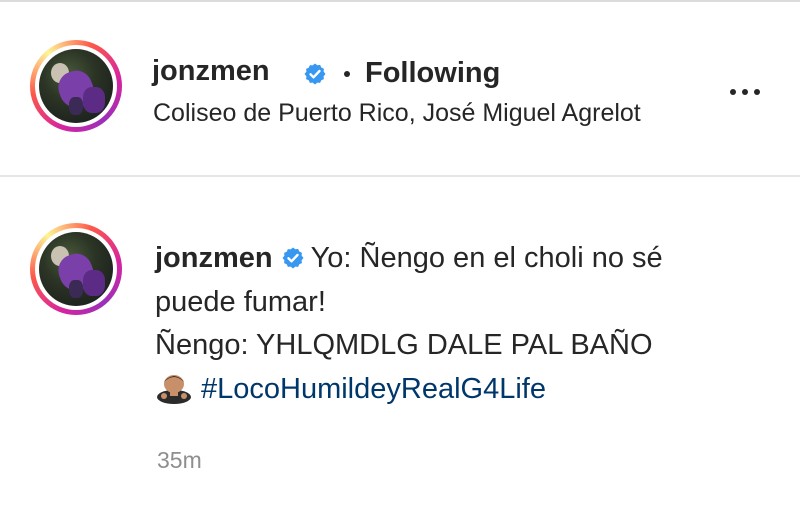  What do you see at coordinates (240, 301) in the screenshot?
I see `caption-line-2: puede fumar!` at bounding box center [240, 301].